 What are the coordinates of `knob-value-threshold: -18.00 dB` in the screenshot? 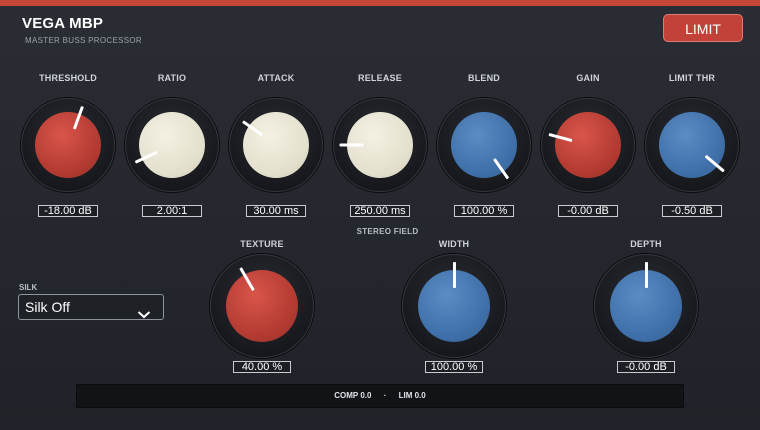 It's located at (68, 211).